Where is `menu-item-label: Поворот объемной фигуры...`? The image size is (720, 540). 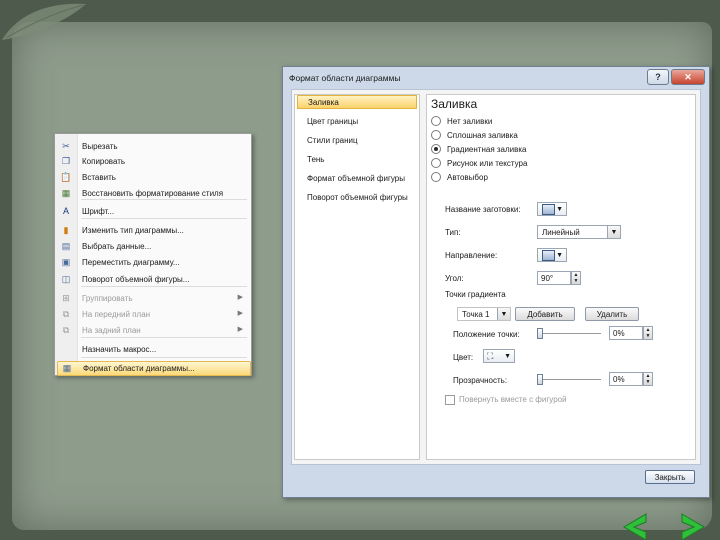
menu-item-label: Поворот объемной фигуры... is located at coordinates (136, 279).